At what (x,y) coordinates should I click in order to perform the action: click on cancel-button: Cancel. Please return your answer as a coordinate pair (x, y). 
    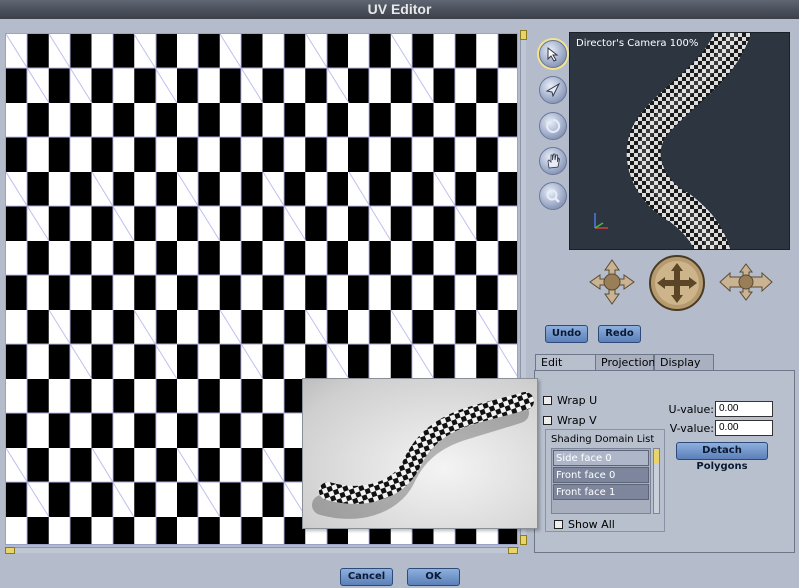
    Looking at the image, I should click on (366, 577).